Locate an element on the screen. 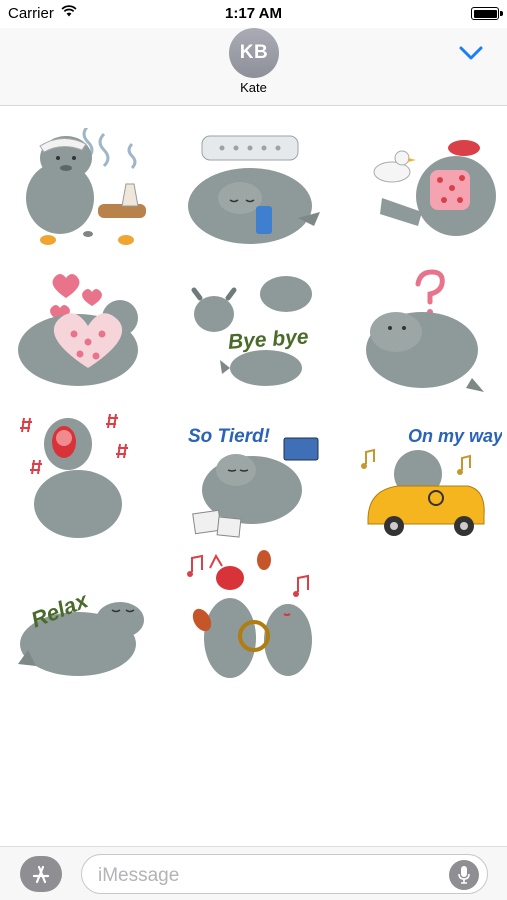 Image resolution: width=507 pixels, height=900 pixels. sticker-yawning is located at coordinates (83, 473).